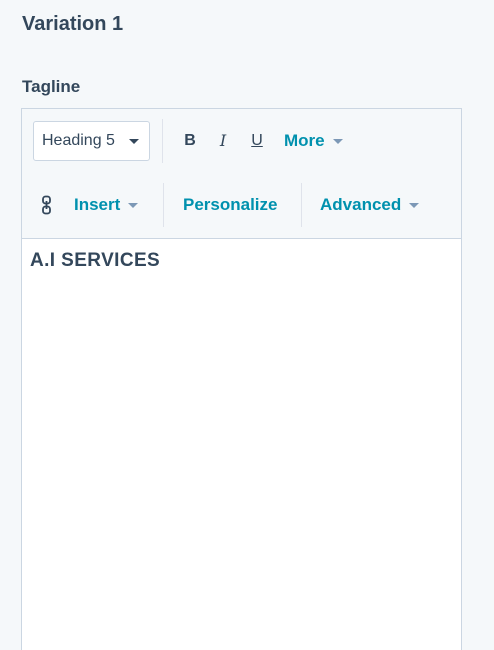  Describe the element at coordinates (97, 204) in the screenshot. I see `insert-label: Insert` at that location.